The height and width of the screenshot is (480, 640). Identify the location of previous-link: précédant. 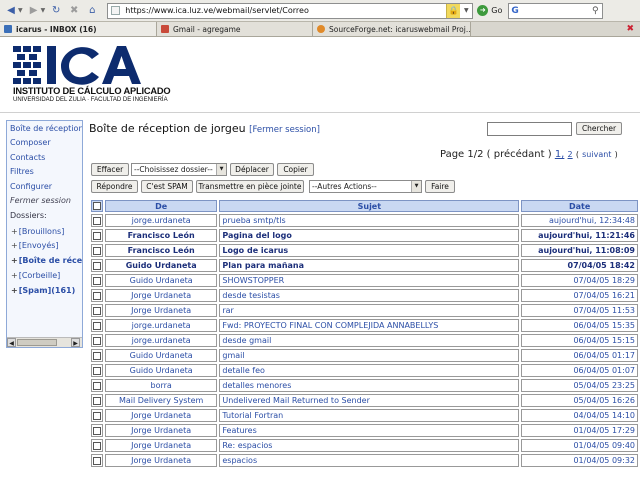
(519, 154).